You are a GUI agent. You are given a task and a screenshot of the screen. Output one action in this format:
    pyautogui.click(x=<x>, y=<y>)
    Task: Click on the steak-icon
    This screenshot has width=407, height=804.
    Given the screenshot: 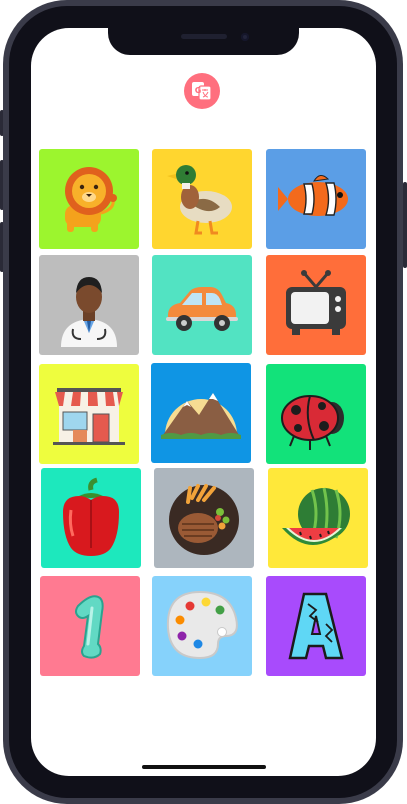 What is the action you would take?
    pyautogui.click(x=204, y=519)
    